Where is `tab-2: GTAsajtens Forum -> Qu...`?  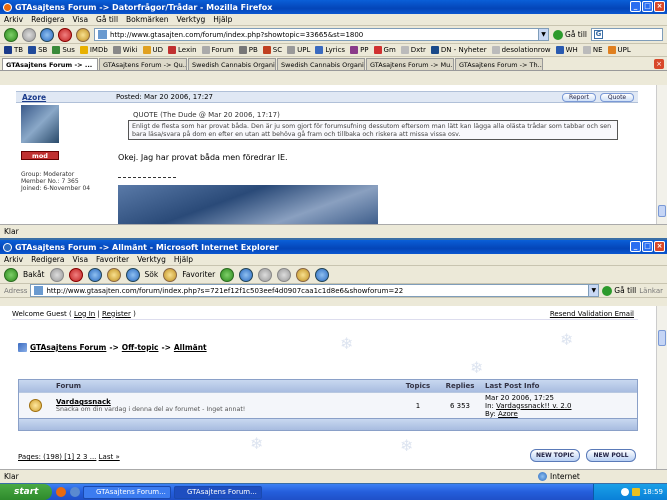 tab-2: GTAsajtens Forum -> Qu... is located at coordinates (143, 64).